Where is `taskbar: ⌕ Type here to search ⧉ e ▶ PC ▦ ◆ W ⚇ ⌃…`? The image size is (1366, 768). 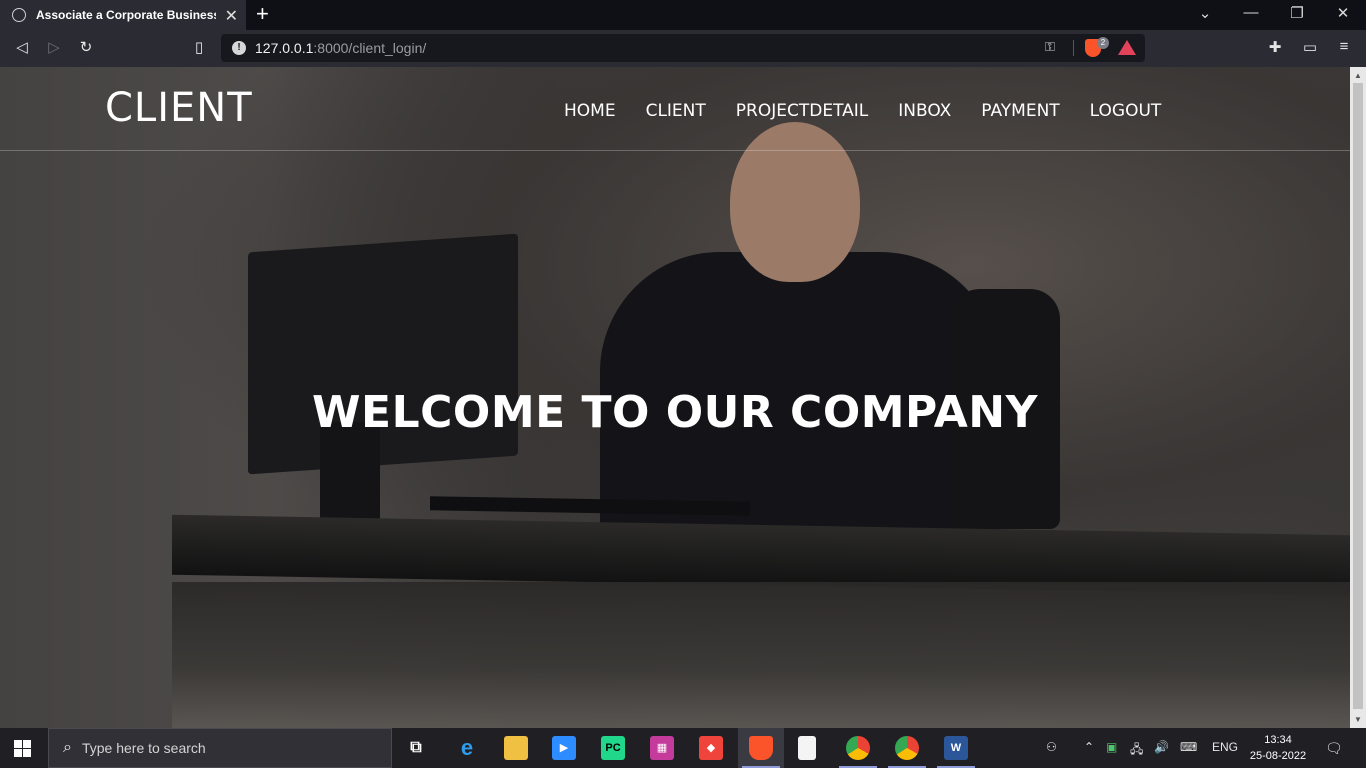 taskbar: ⌕ Type here to search ⧉ e ▶ PC ▦ ◆ W ⚇ ⌃… is located at coordinates (683, 748).